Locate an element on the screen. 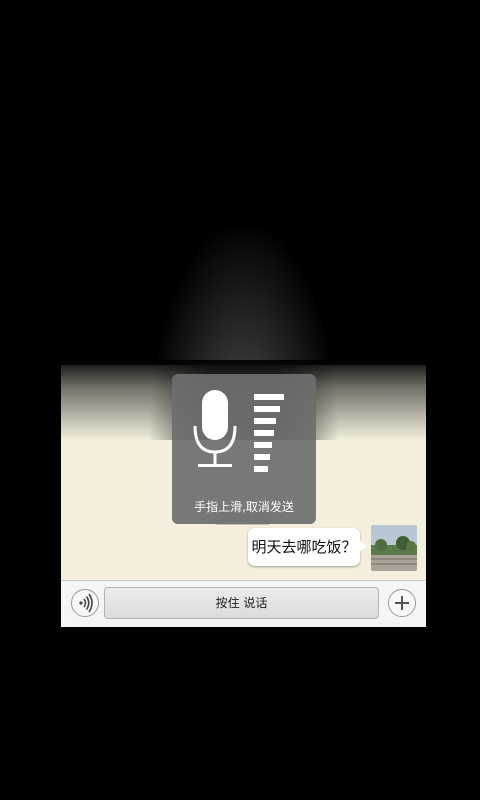  voice-recording-overlay: 手指上滑,取消发送 is located at coordinates (244, 449).